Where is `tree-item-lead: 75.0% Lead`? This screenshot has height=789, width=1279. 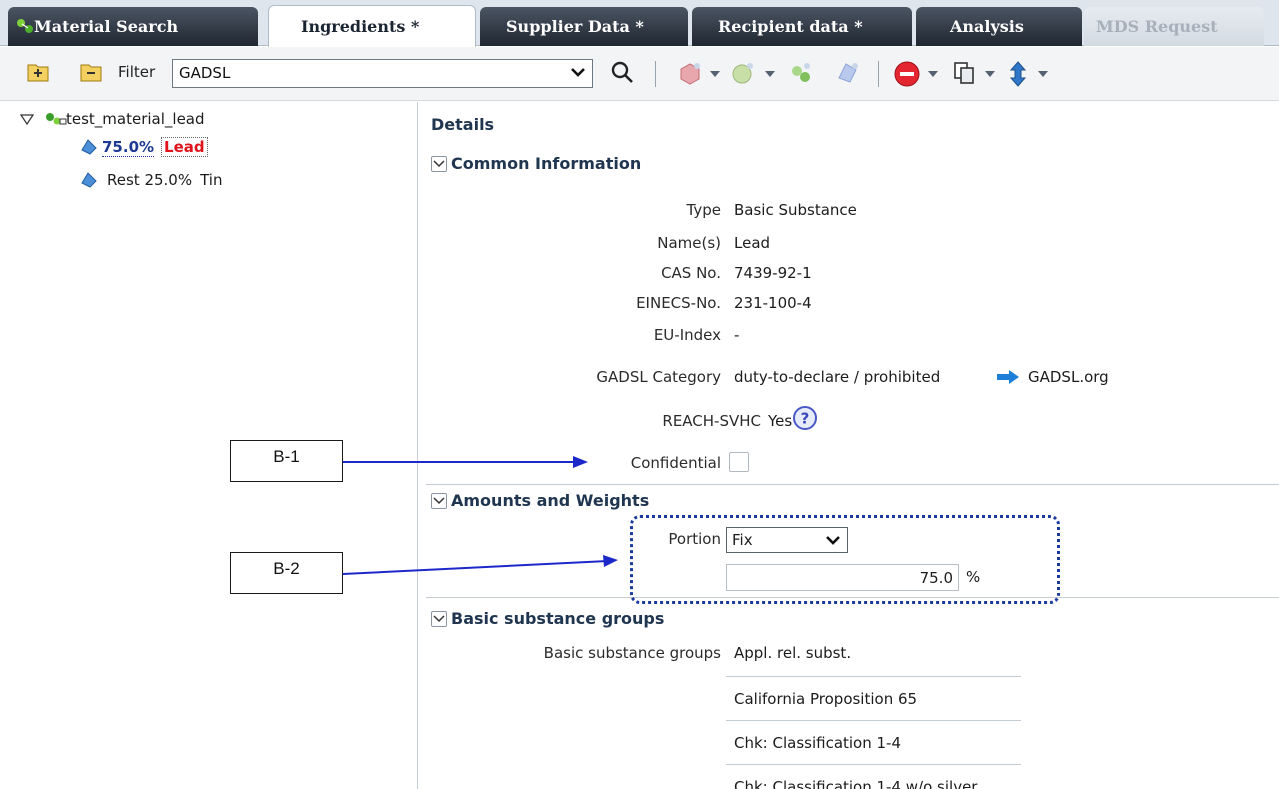 tree-item-lead: 75.0% Lead is located at coordinates (144, 147).